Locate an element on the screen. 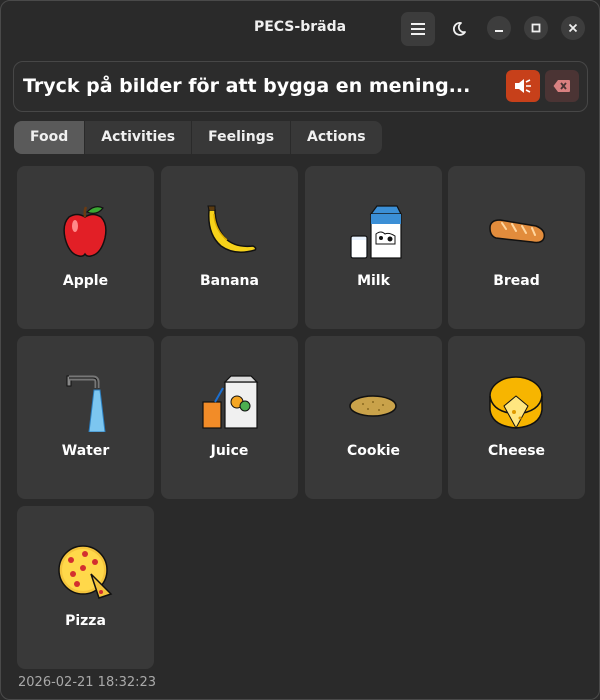 The image size is (600, 700). card-apple: Apple is located at coordinates (85, 247).